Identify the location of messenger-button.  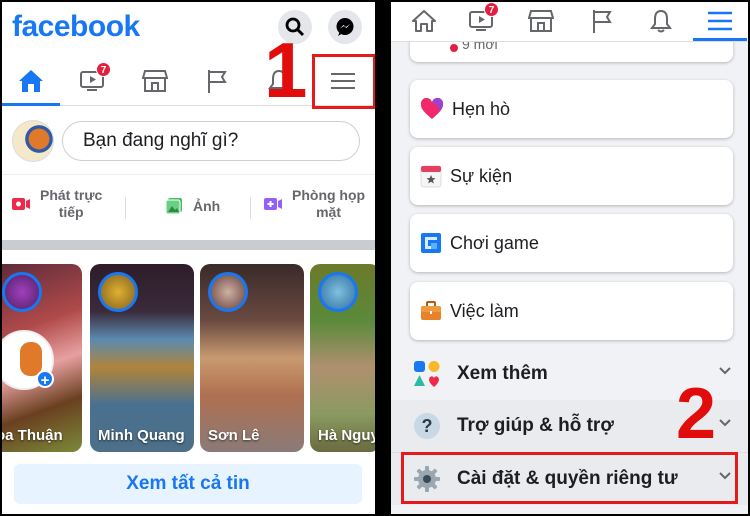
(345, 27).